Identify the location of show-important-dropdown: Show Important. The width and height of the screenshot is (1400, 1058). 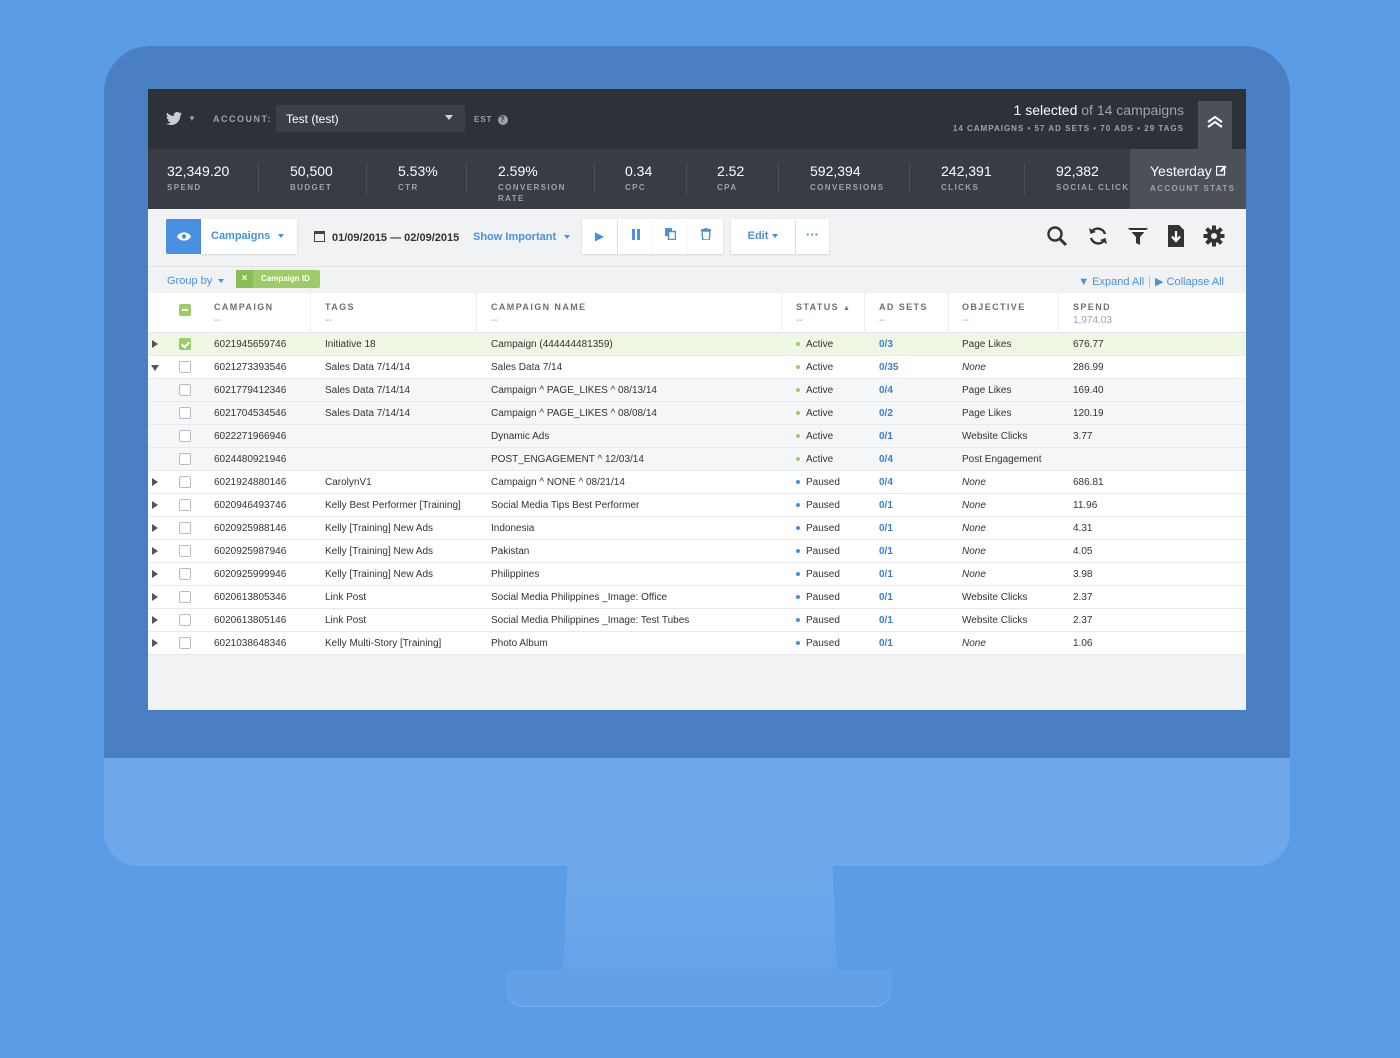
(522, 237).